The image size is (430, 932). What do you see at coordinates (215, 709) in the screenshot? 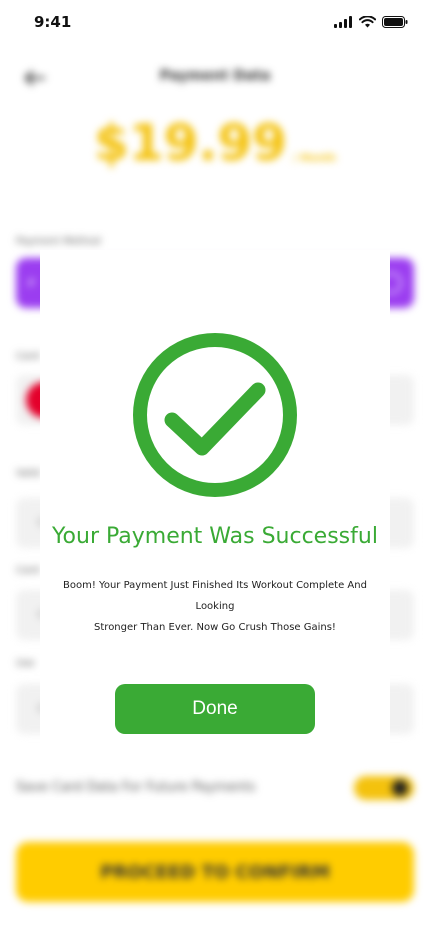
I see `done-button: Done` at bounding box center [215, 709].